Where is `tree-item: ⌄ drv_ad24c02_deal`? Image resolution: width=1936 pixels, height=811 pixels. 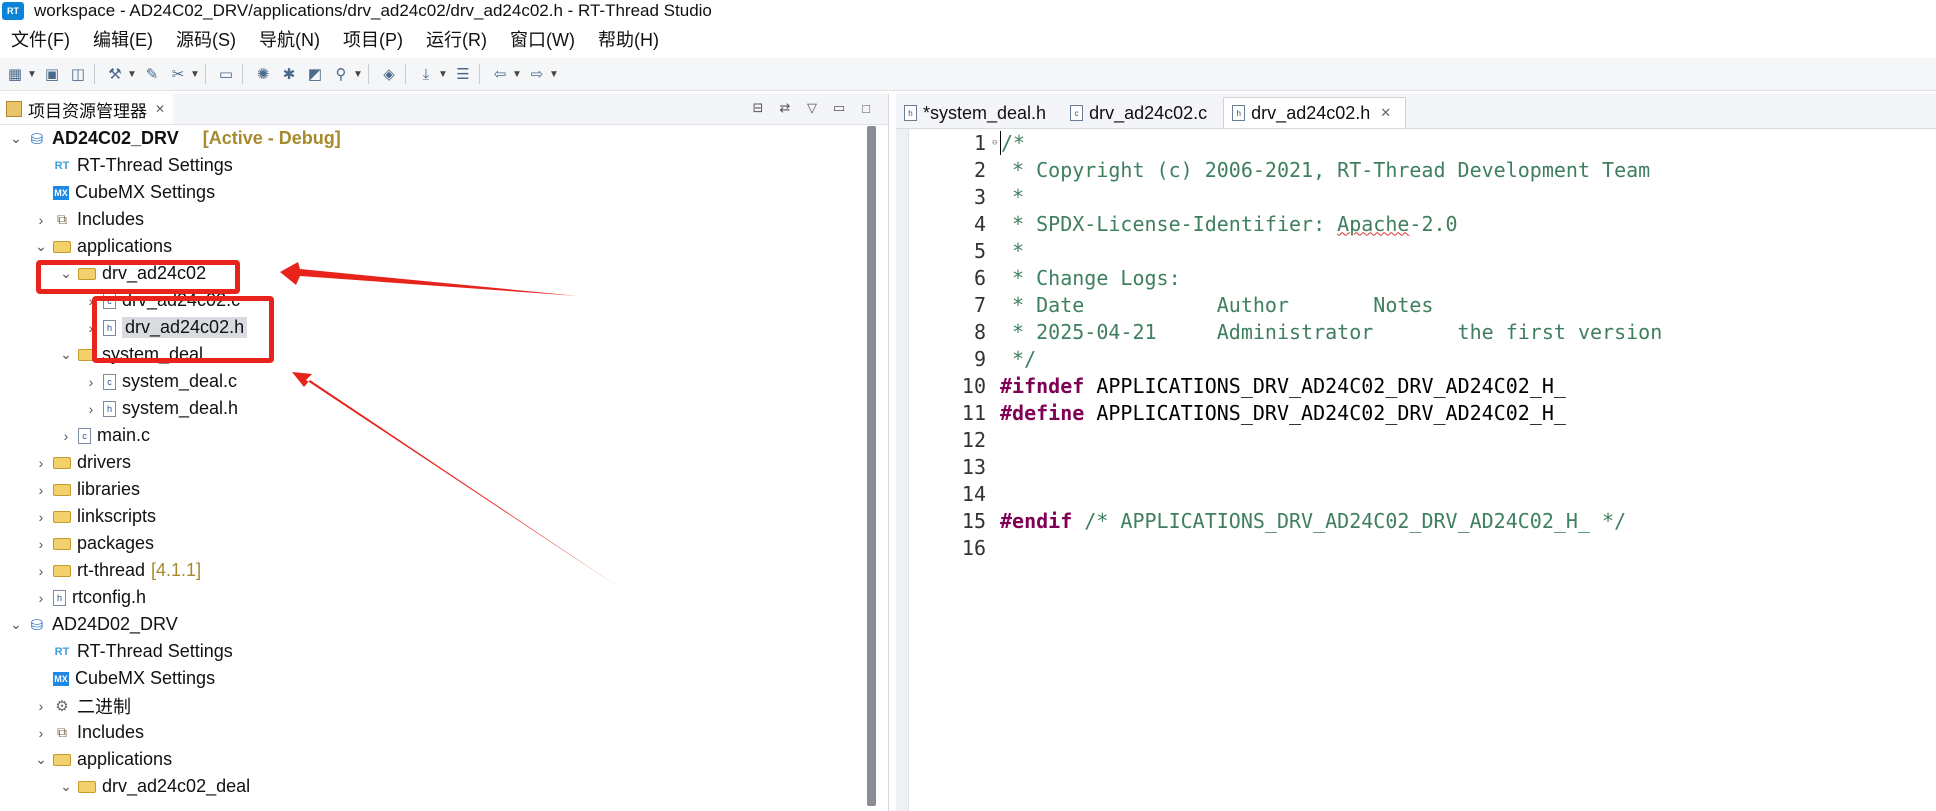 tree-item: ⌄ drv_ad24c02_deal is located at coordinates (435, 786).